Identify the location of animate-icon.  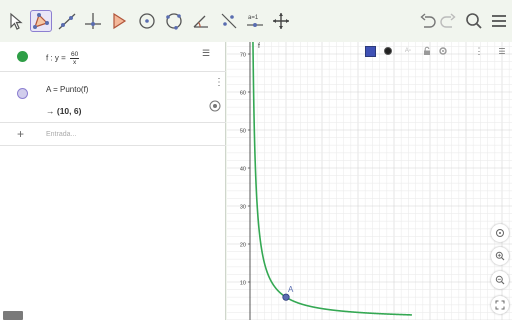
(215, 106).